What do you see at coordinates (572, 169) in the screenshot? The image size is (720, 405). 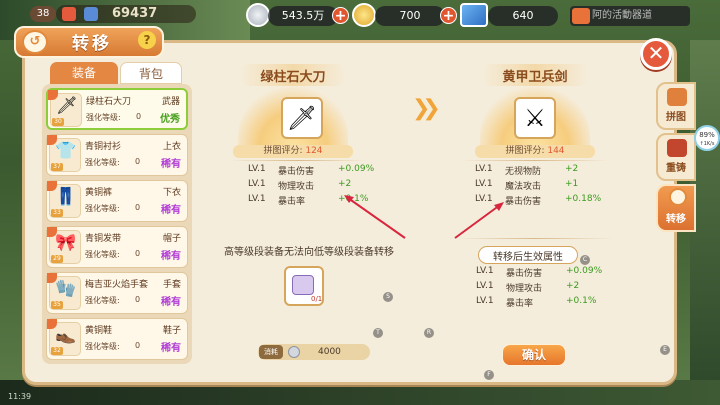 I see `target-stat-value: +2` at bounding box center [572, 169].